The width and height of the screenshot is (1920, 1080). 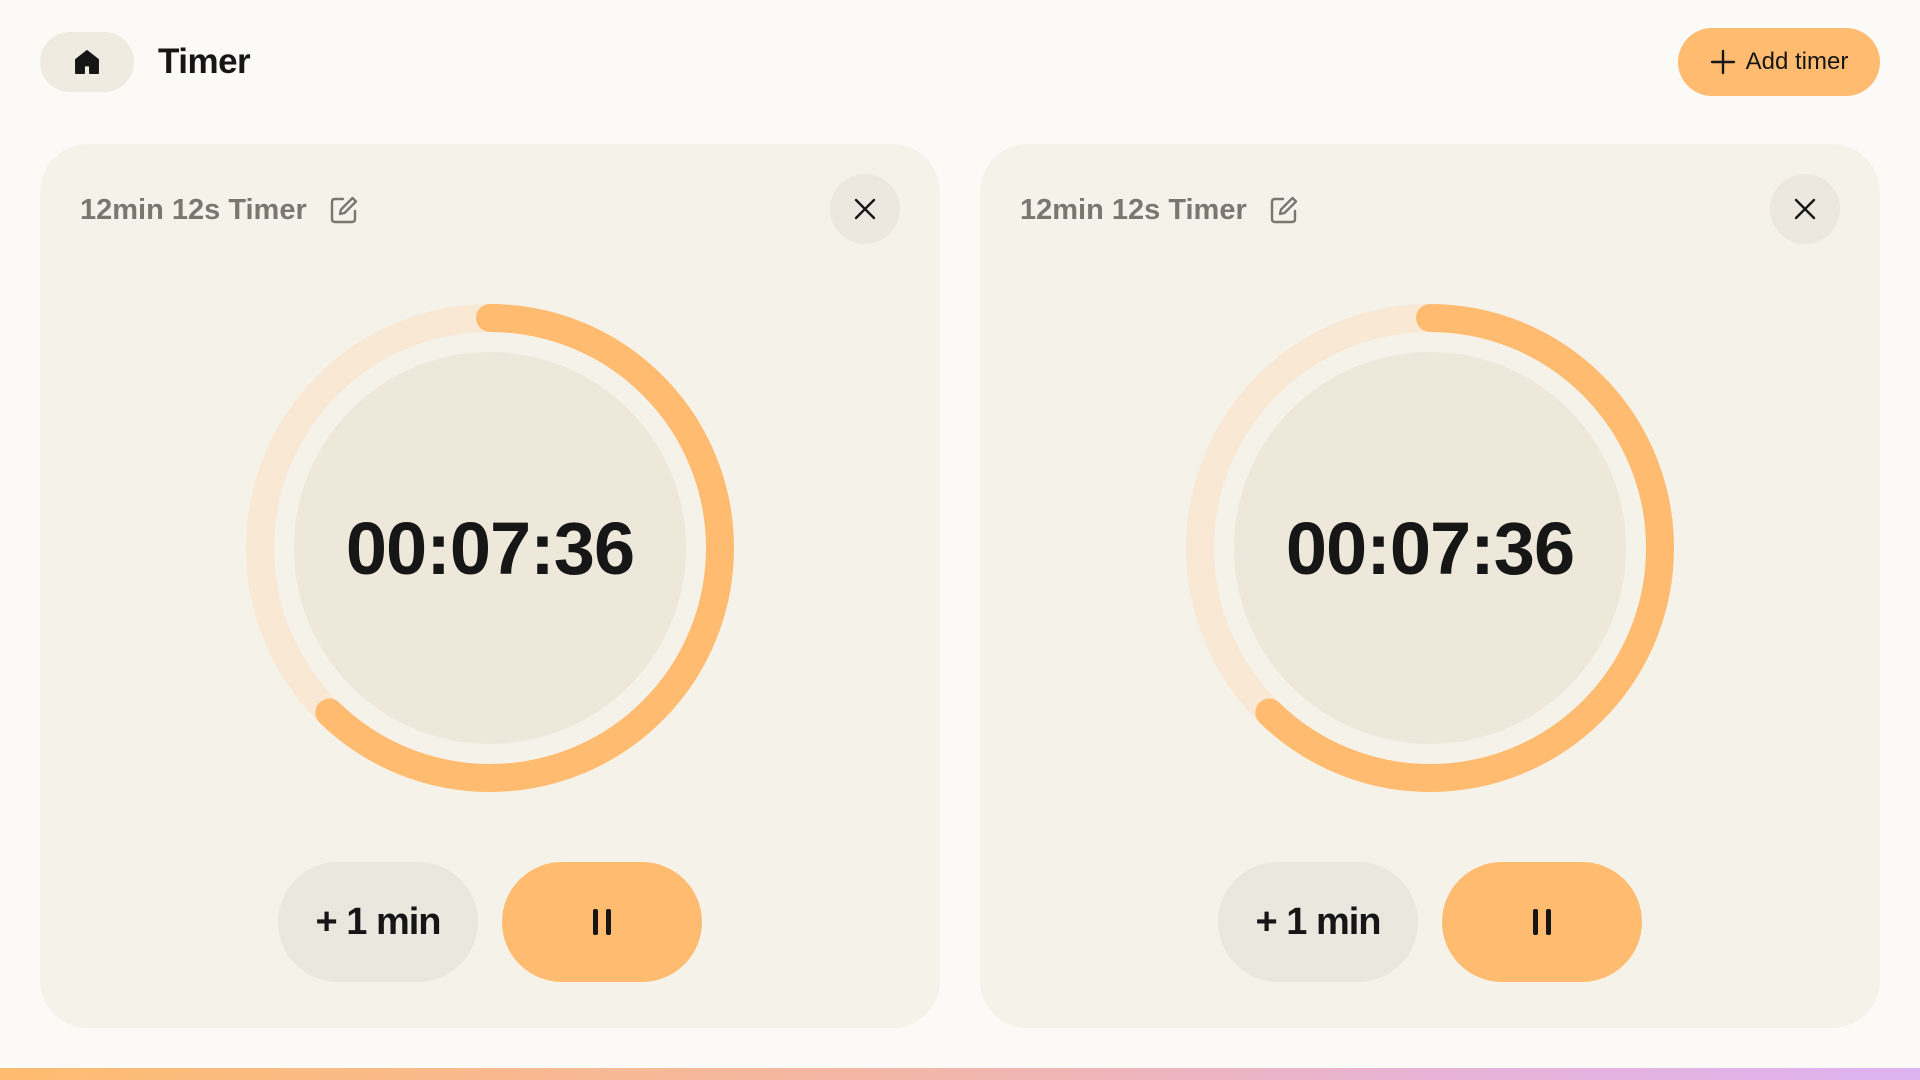 What do you see at coordinates (960, 1074) in the screenshot?
I see `bottom-gradient-bar` at bounding box center [960, 1074].